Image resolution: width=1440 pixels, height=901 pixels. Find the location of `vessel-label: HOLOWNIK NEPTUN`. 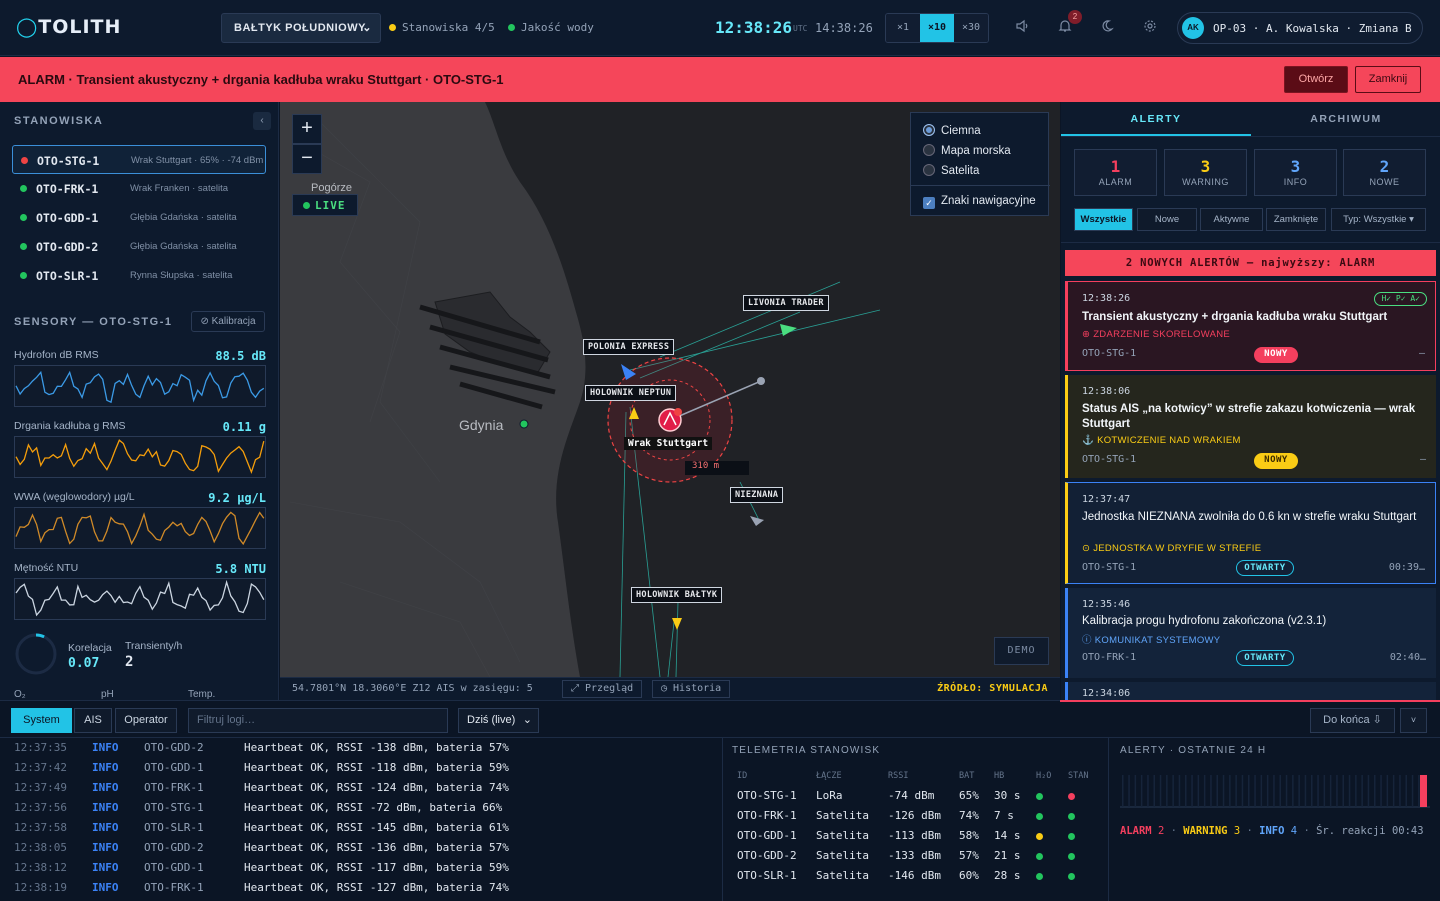

vessel-label: HOLOWNIK NEPTUN is located at coordinates (631, 393).